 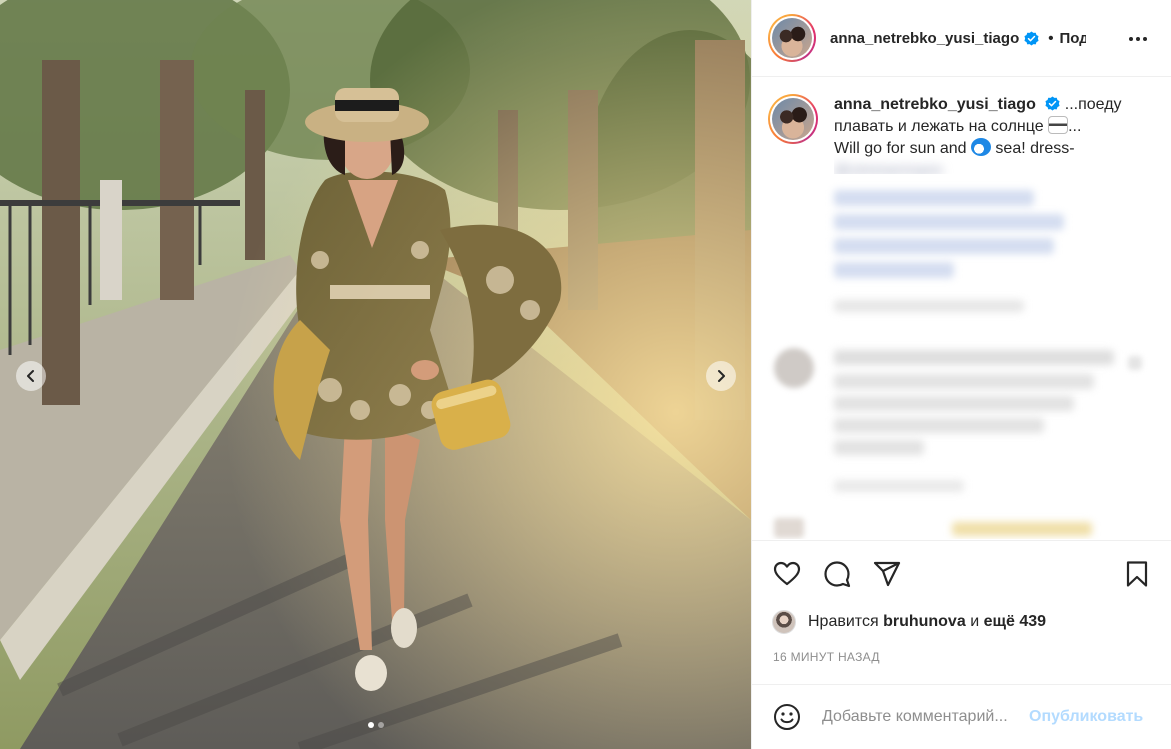 I want to click on more-horizontal-icon, so click(x=1131, y=39).